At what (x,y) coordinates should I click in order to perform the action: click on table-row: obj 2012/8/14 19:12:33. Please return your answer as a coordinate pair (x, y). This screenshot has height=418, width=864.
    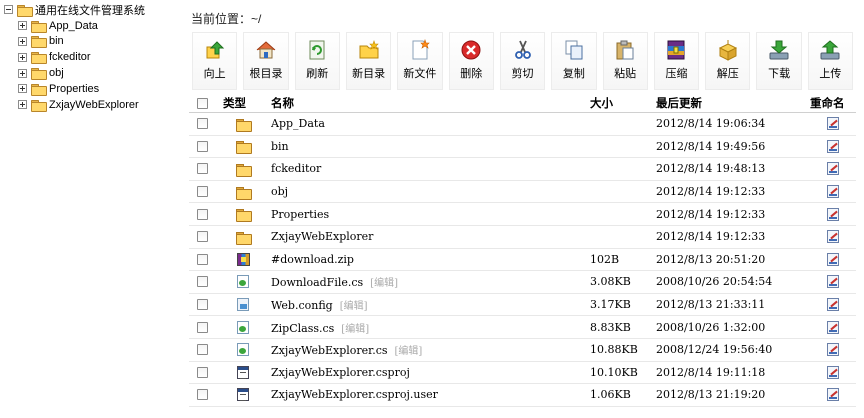
    Looking at the image, I should click on (522, 192).